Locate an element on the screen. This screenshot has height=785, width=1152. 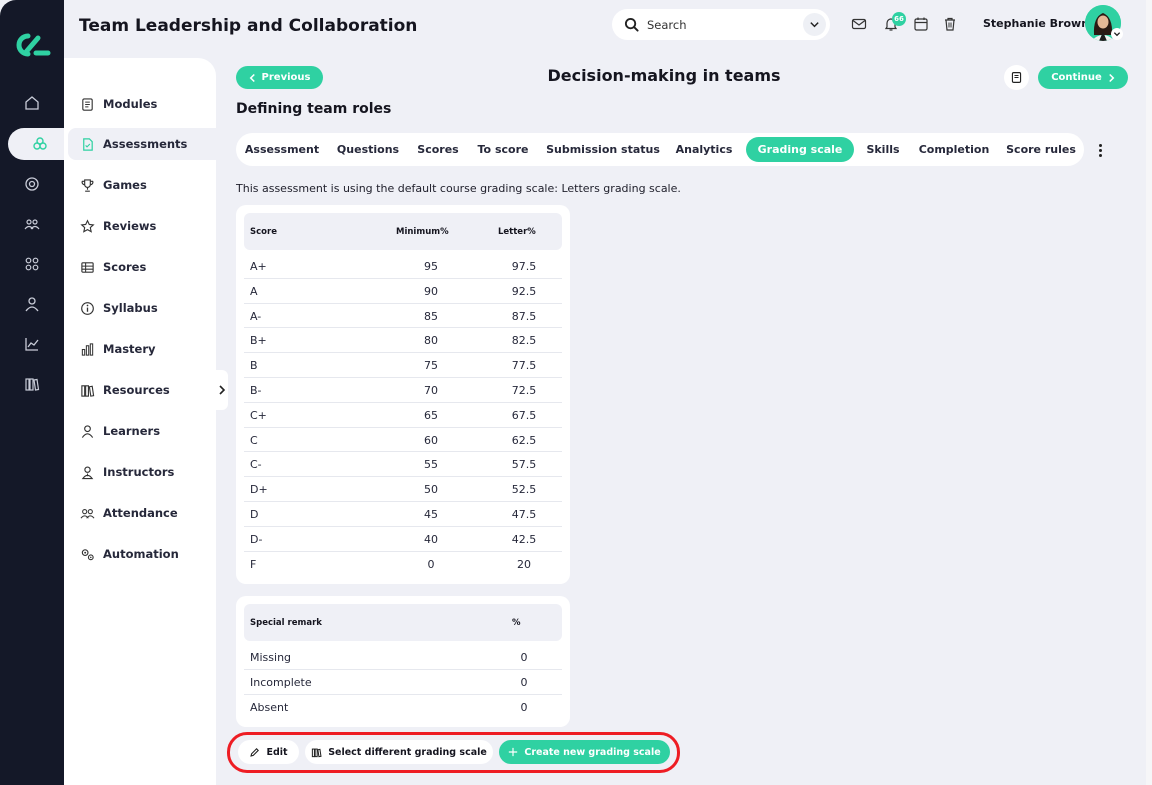
tab-grading-scale: Grading scale is located at coordinates (800, 149).